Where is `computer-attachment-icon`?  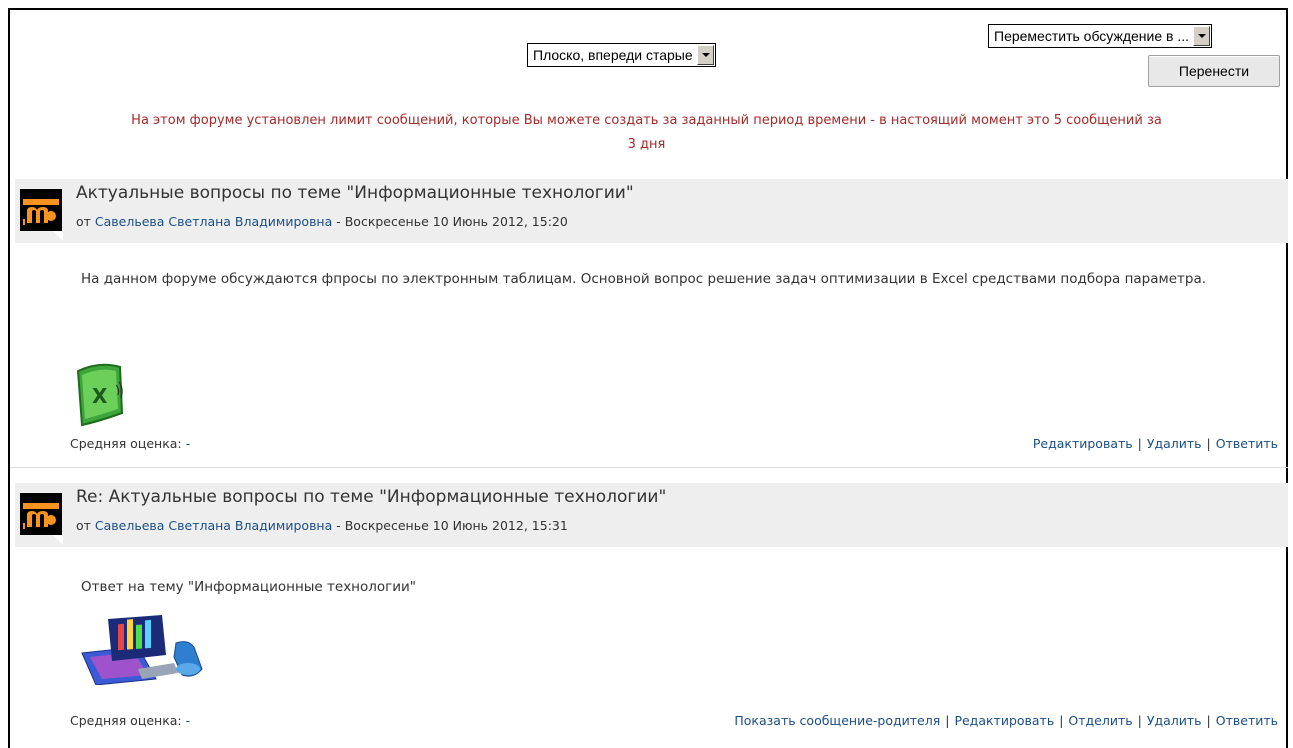
computer-attachment-icon is located at coordinates (143, 649).